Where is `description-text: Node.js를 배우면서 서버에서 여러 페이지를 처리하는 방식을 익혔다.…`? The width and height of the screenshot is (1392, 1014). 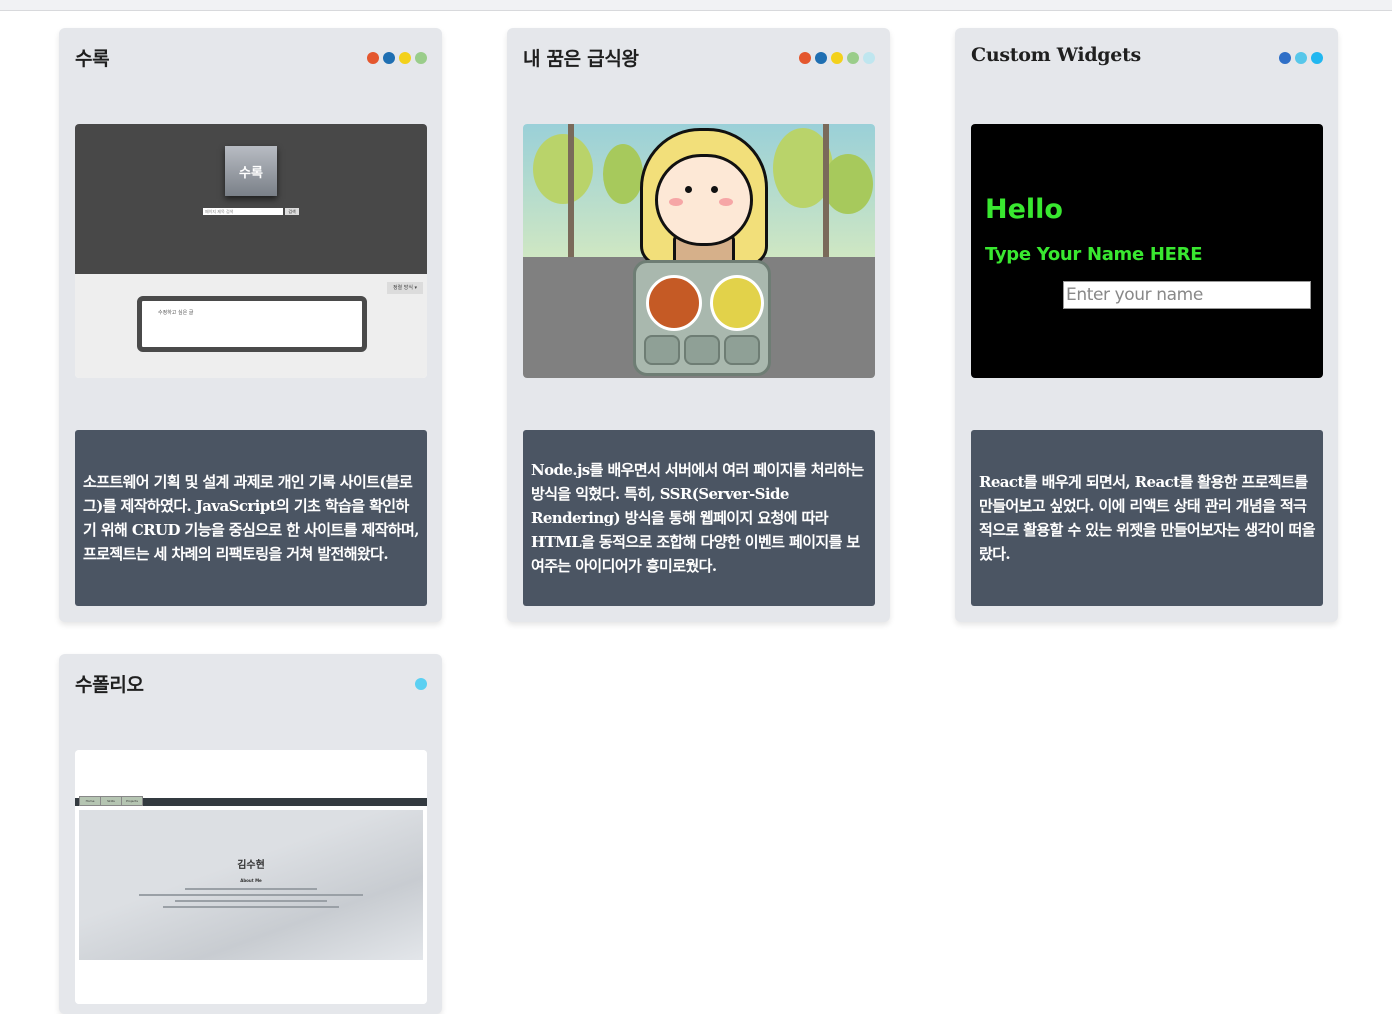
description-text: Node.js를 배우면서 서버에서 여러 페이지를 처리하는 방식을 익혔다.… is located at coordinates (697, 518).